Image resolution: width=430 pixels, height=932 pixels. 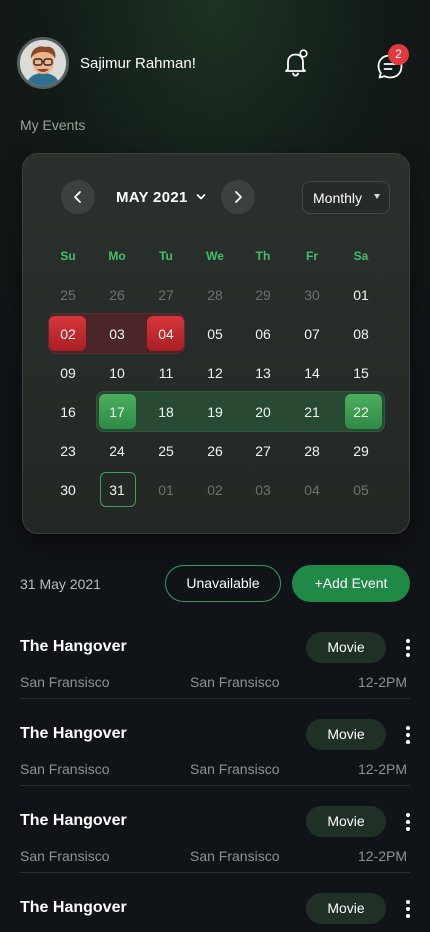 I want to click on calendar-day: 15, so click(x=361, y=373).